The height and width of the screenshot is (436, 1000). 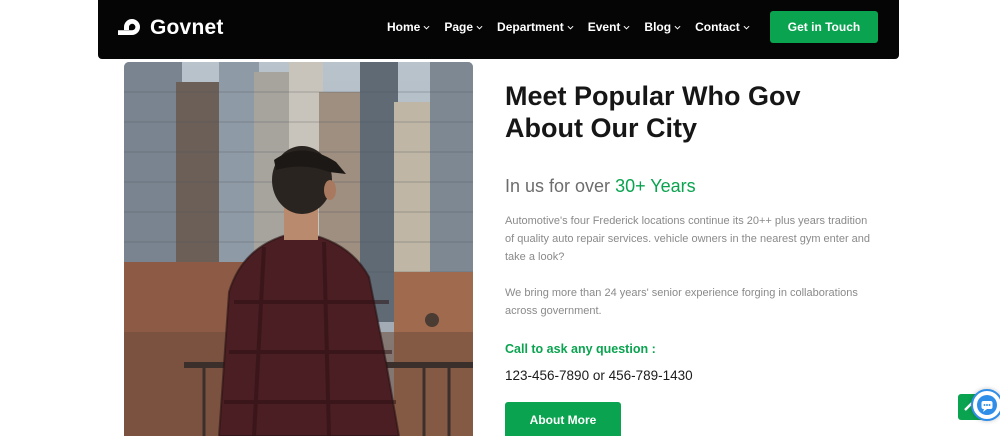 What do you see at coordinates (690, 375) in the screenshot?
I see `phone-numbers: 123-456-7890 or 456-789-1430` at bounding box center [690, 375].